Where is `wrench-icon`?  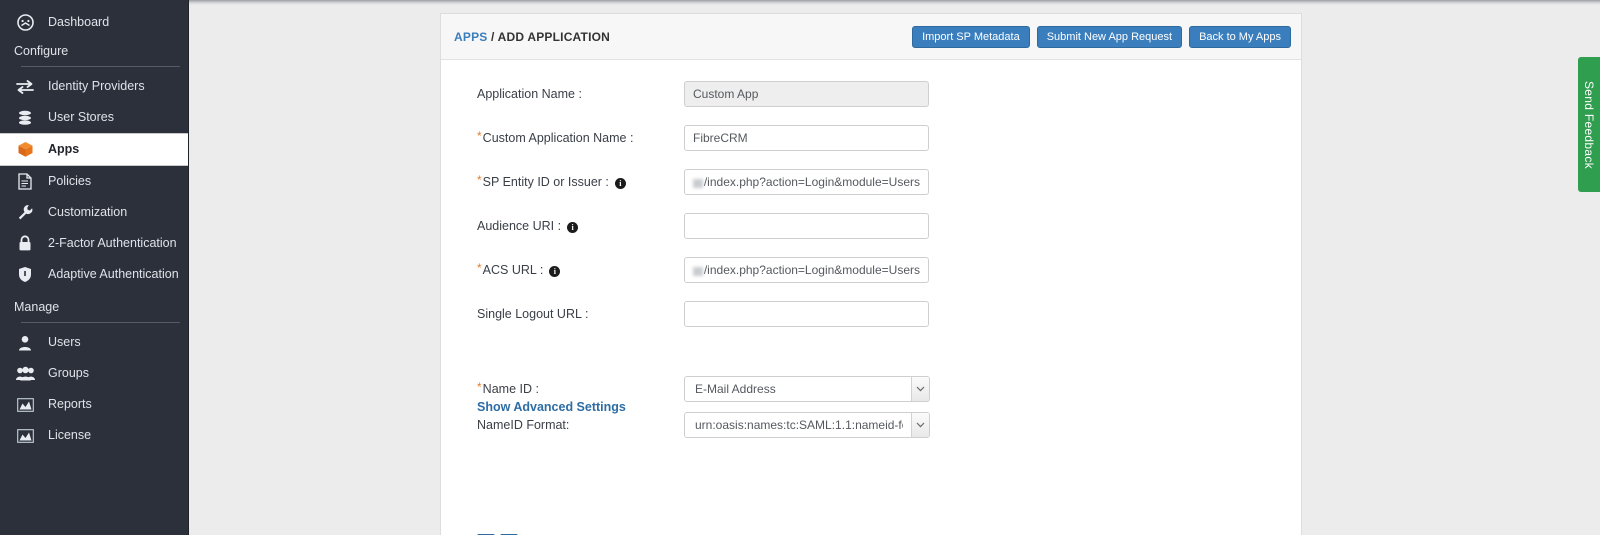
wrench-icon is located at coordinates (25, 213).